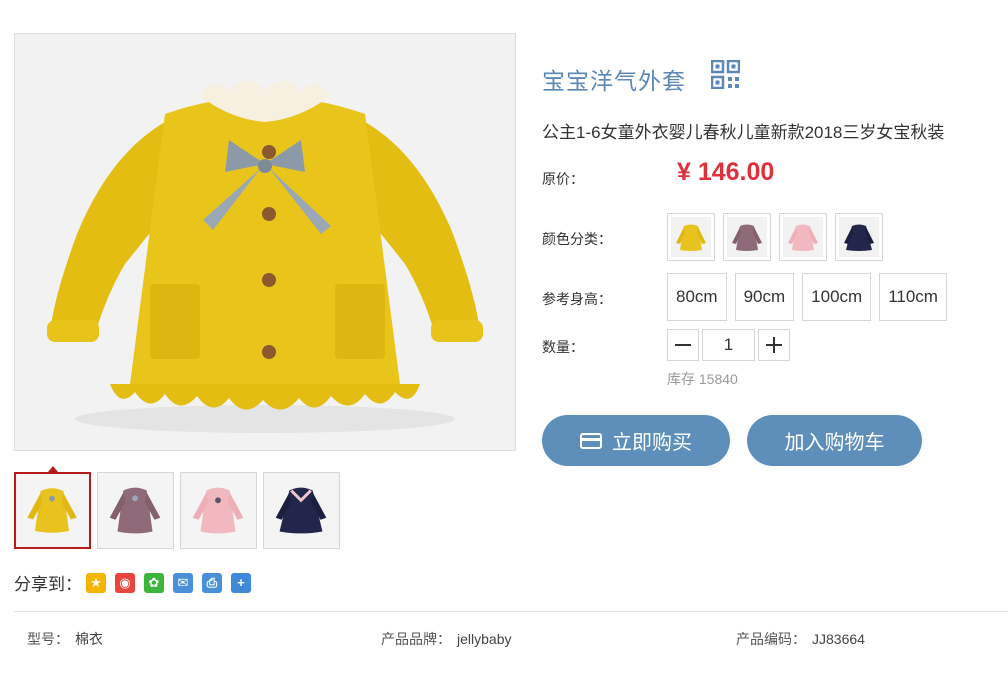 This screenshot has height=678, width=1008. Describe the element at coordinates (48, 584) in the screenshot. I see `share-label: 分享到：` at that location.